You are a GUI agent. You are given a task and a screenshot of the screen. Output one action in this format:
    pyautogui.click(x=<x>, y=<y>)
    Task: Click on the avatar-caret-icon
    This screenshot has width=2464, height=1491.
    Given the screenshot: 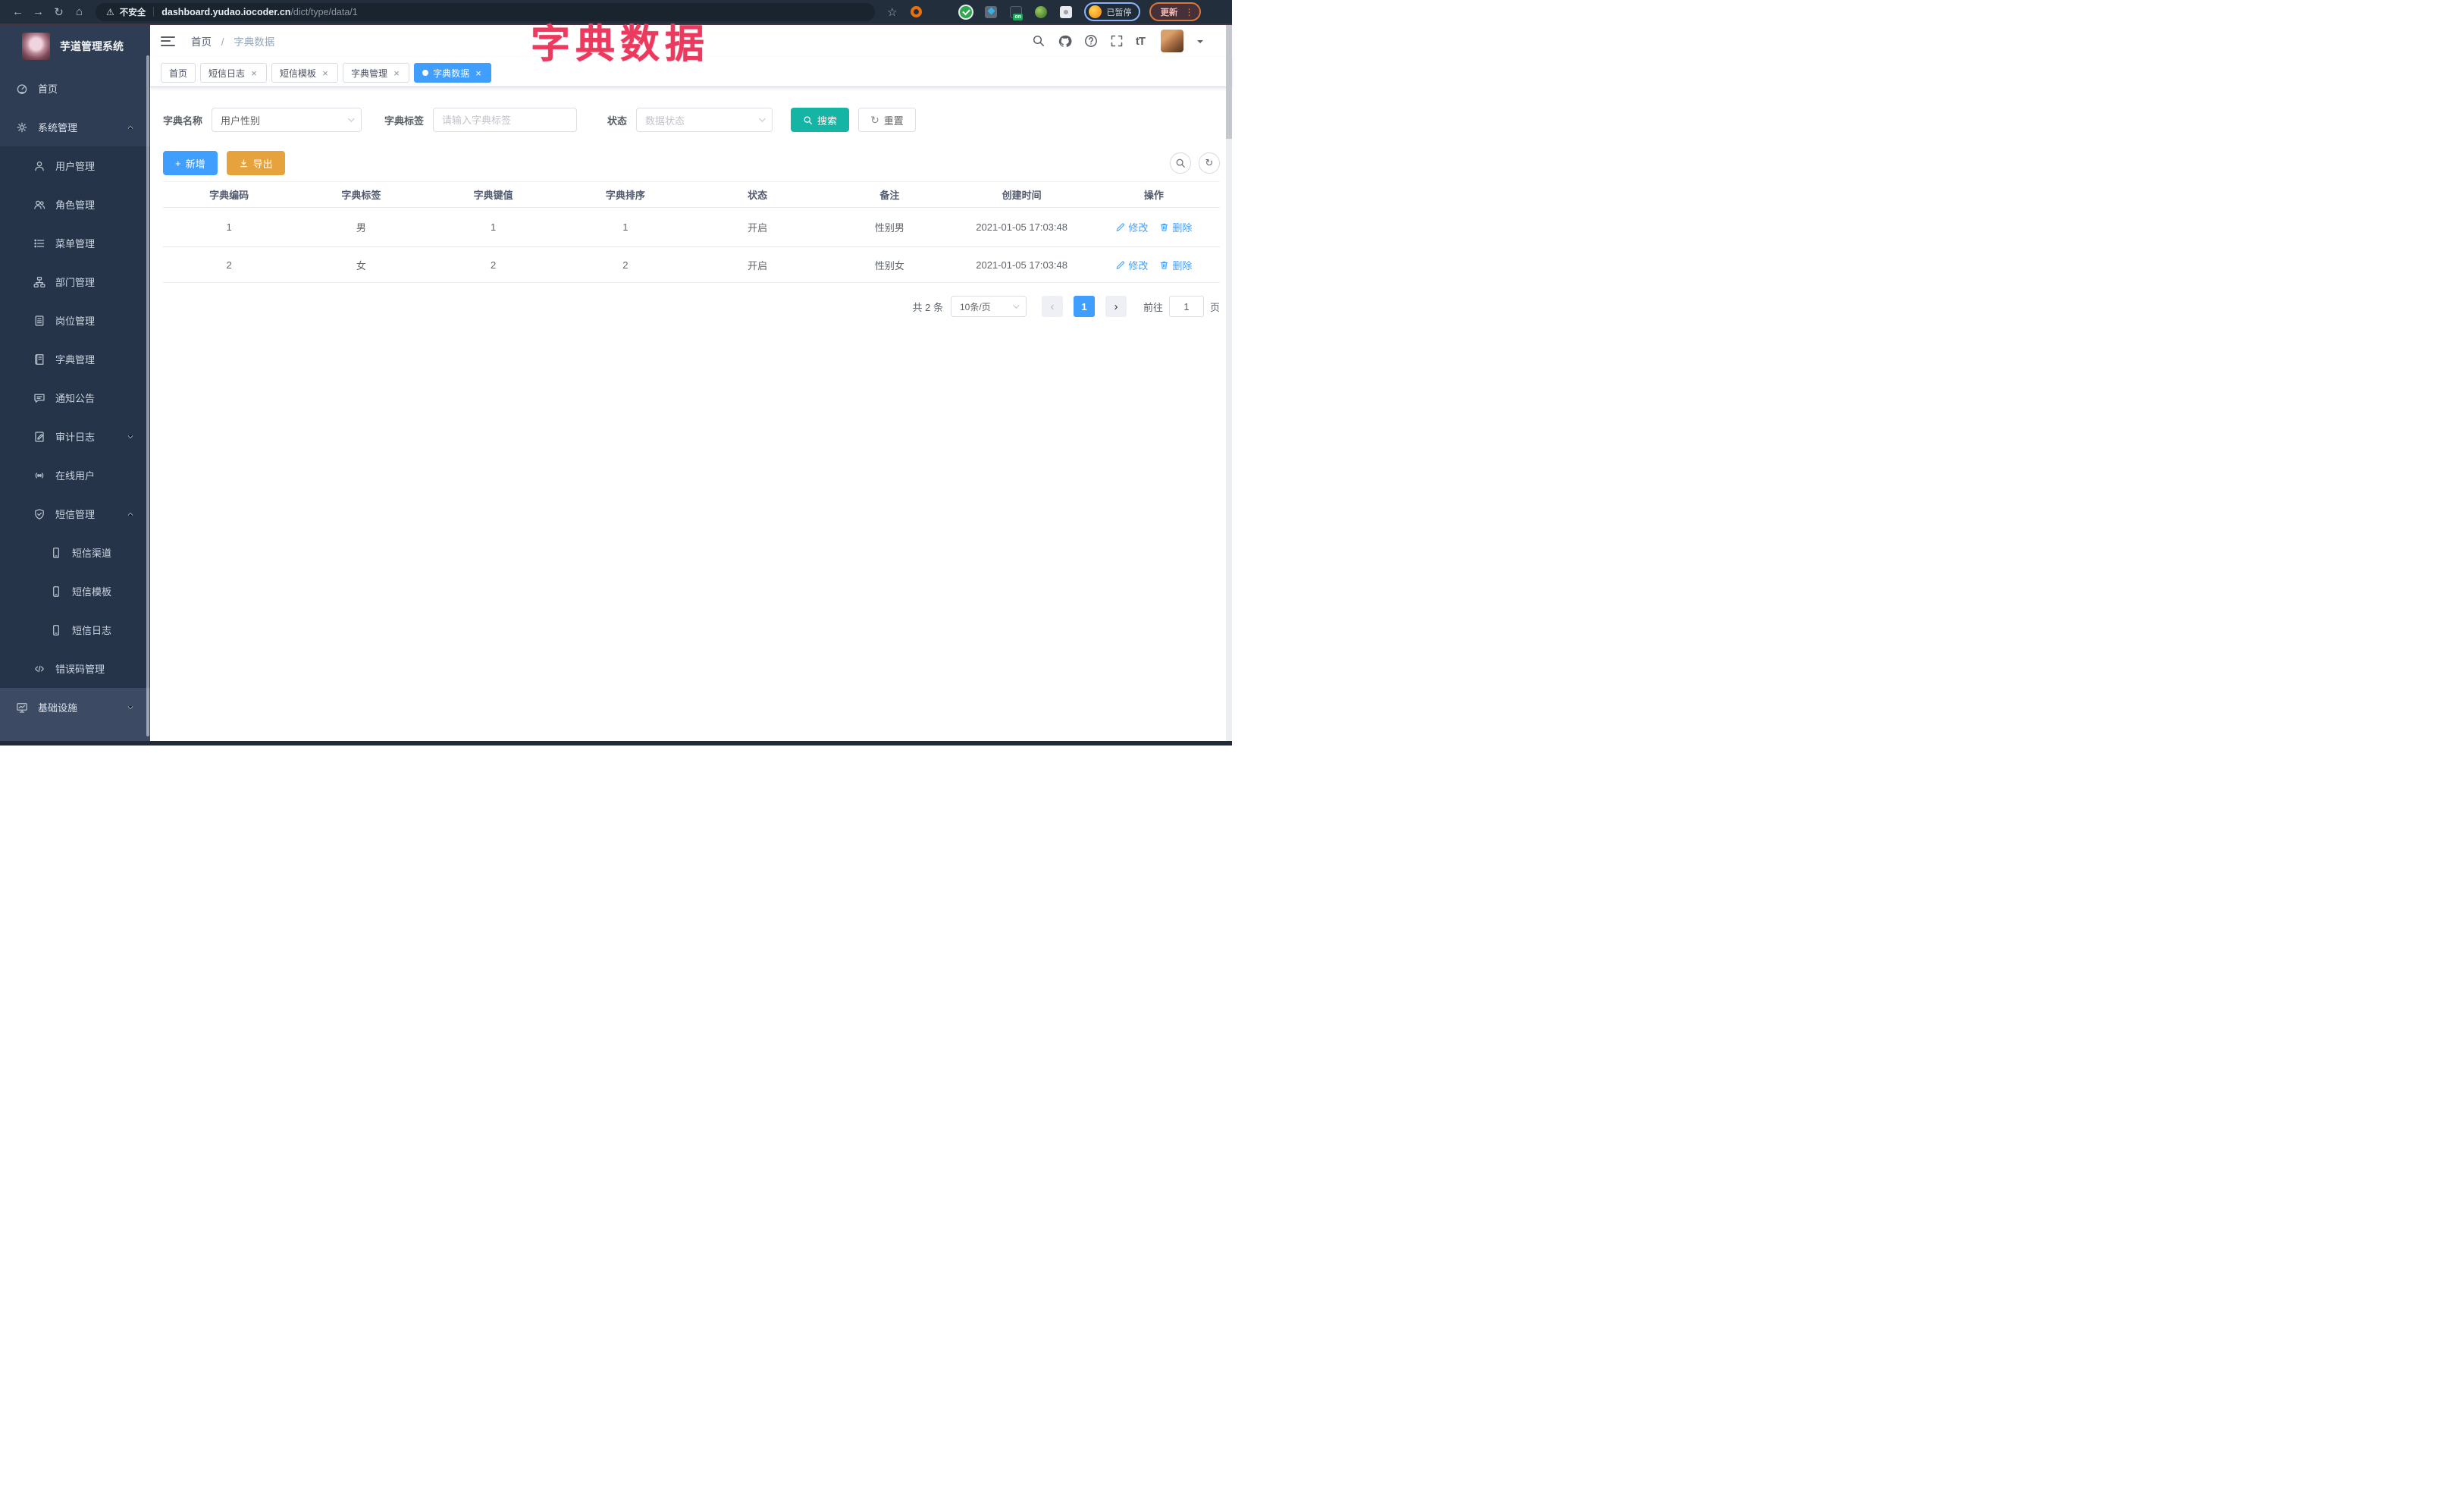 What is the action you would take?
    pyautogui.click(x=1200, y=42)
    